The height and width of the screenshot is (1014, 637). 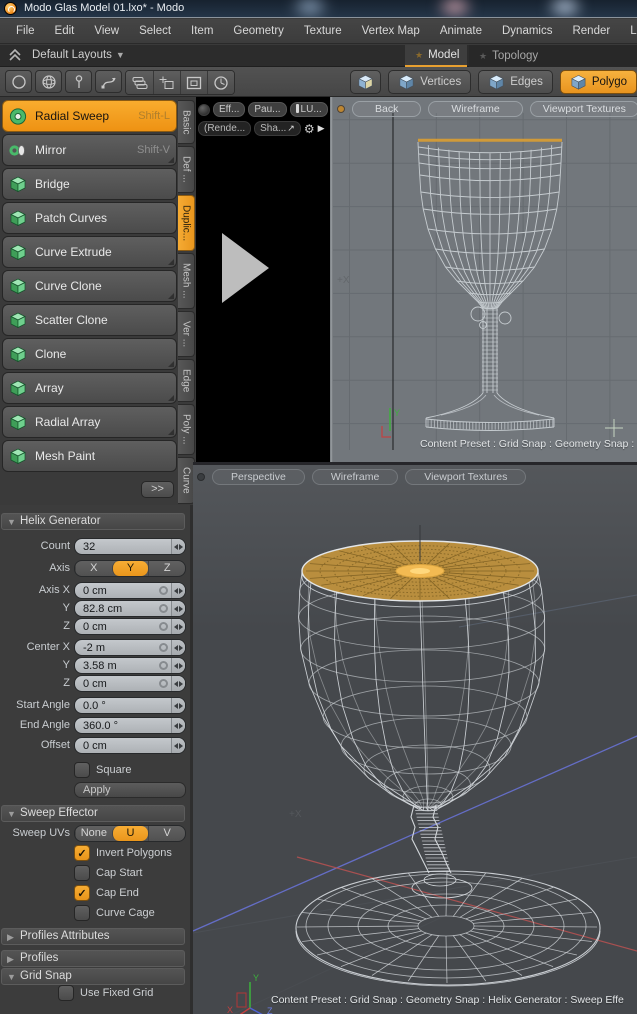 I want to click on action-center-icon, so click(x=166, y=82).